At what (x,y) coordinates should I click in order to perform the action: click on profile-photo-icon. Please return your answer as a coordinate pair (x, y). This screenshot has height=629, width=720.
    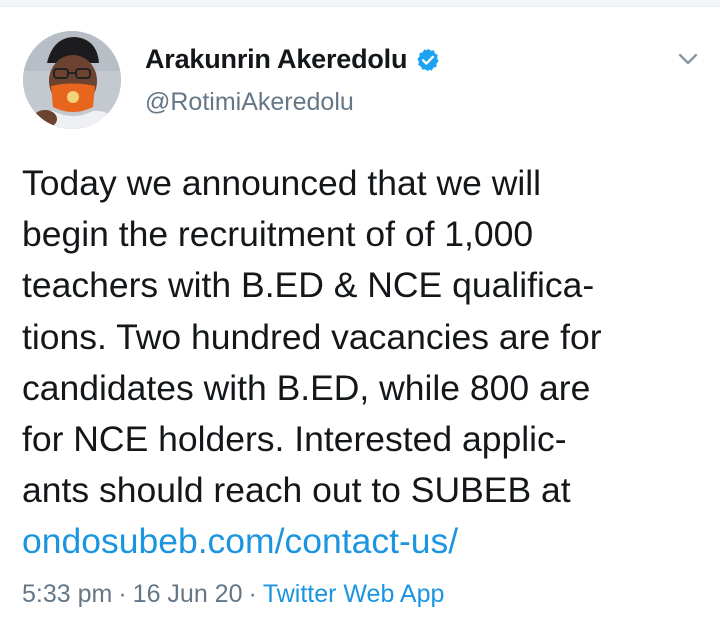
    Looking at the image, I should click on (72, 80).